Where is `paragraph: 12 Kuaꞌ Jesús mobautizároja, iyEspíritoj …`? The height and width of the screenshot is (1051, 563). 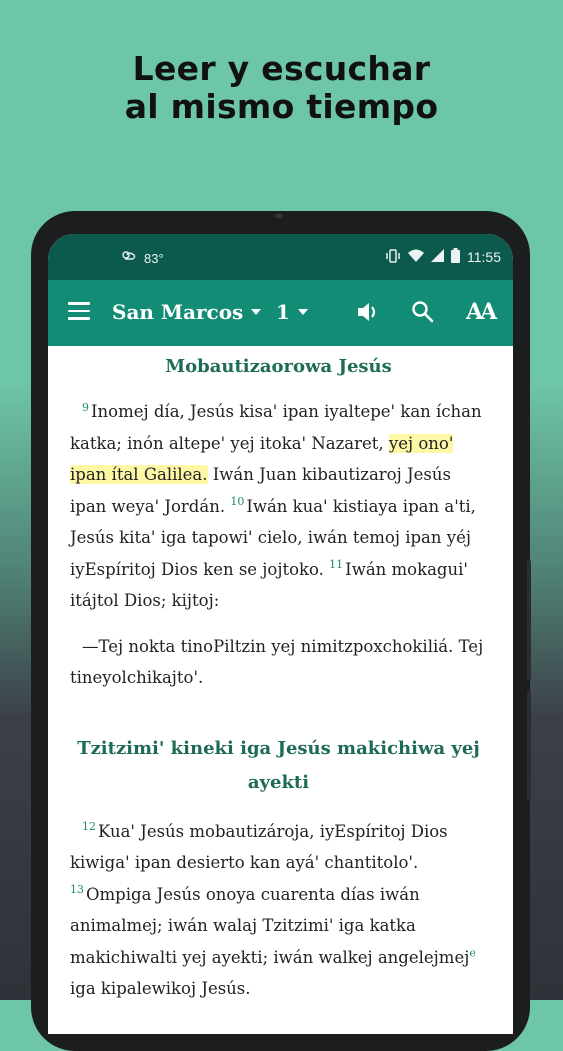
paragraph: 12 Kuaꞌ Jesús mobautizároja, iyEspíritoj … is located at coordinates (278, 910).